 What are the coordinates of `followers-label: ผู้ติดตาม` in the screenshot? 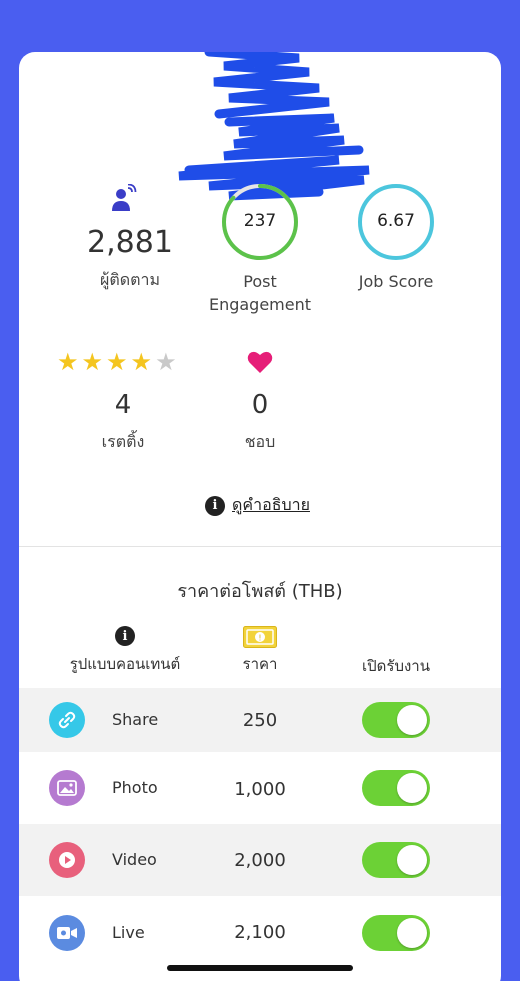 It's located at (130, 279).